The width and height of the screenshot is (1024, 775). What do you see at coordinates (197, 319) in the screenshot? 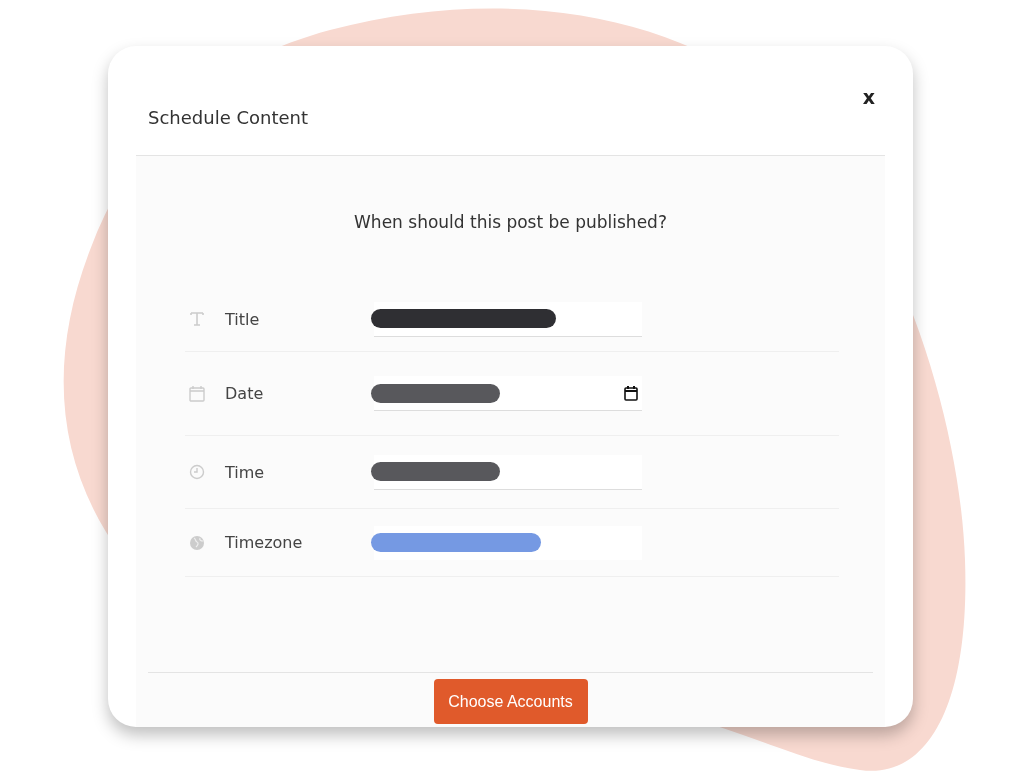
I see `text-icon` at bounding box center [197, 319].